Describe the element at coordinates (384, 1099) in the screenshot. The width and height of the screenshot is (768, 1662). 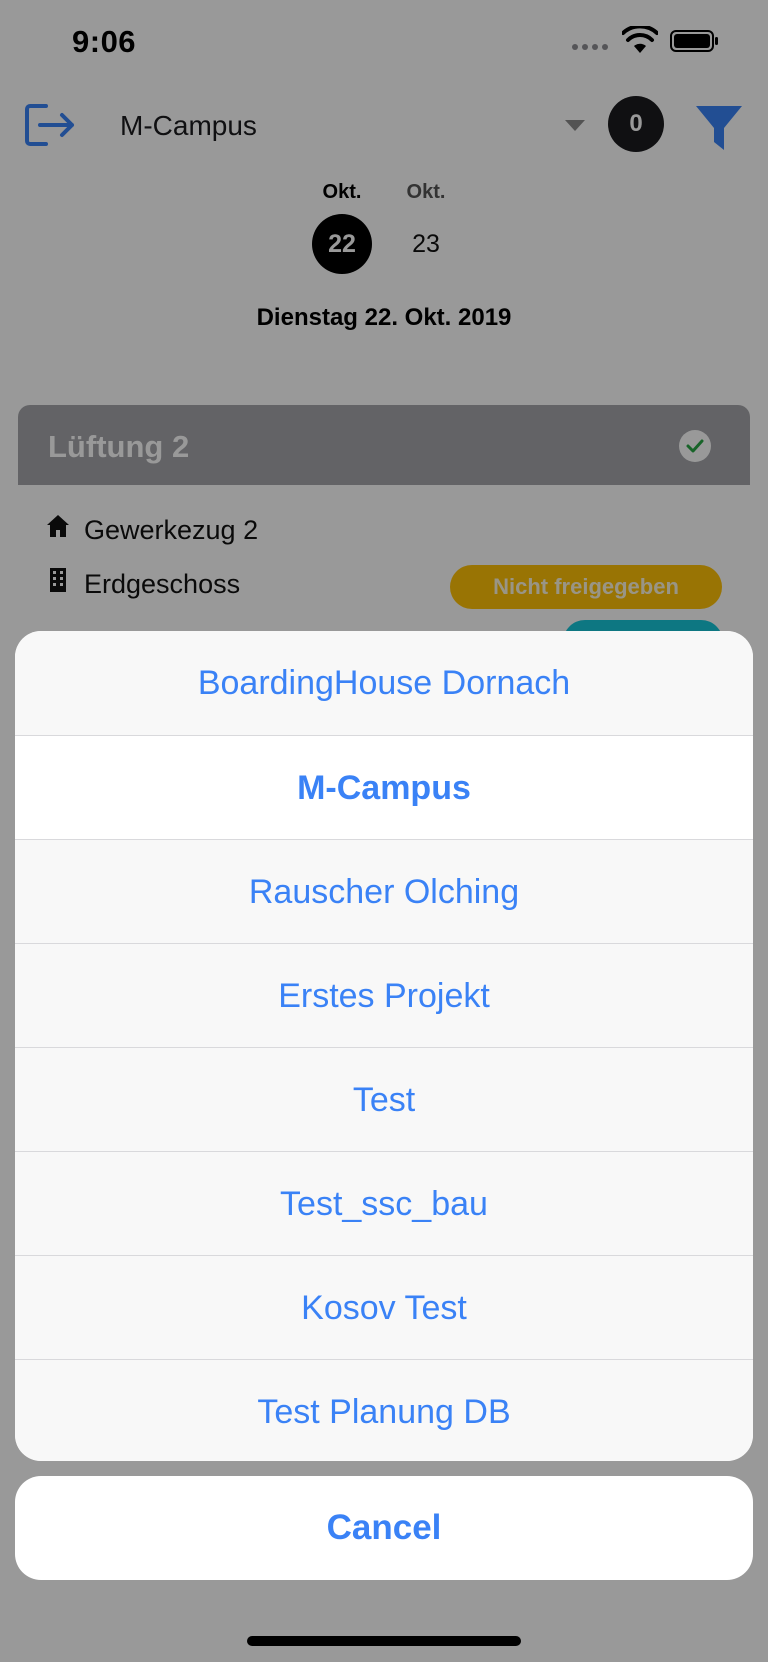
I see `action-sheet-option: Test` at that location.